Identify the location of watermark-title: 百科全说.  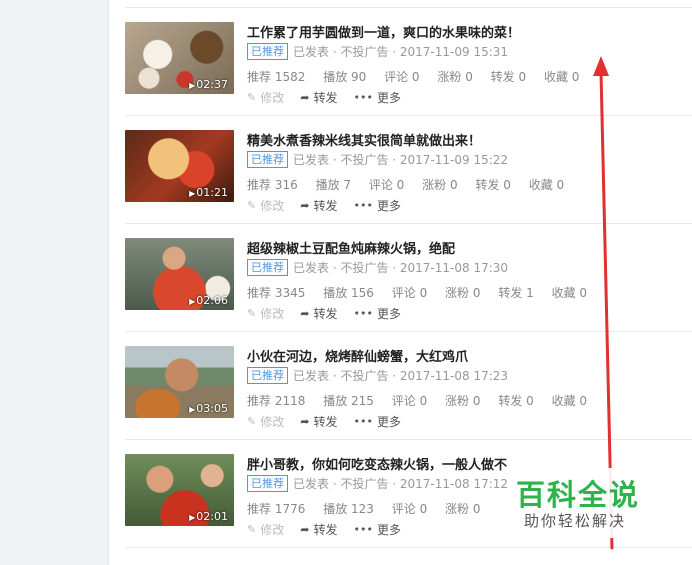
(578, 495).